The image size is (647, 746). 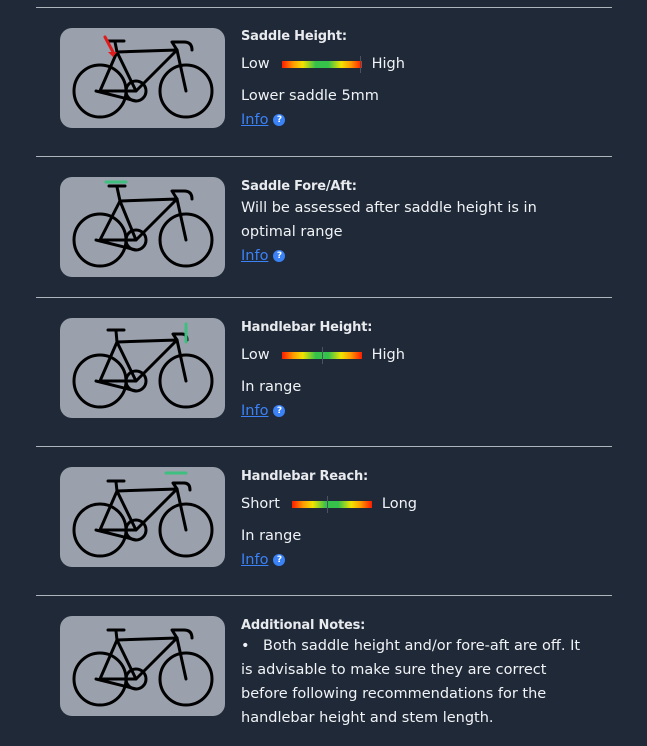 I want to click on section-heading: Handlebar Height:, so click(x=307, y=327).